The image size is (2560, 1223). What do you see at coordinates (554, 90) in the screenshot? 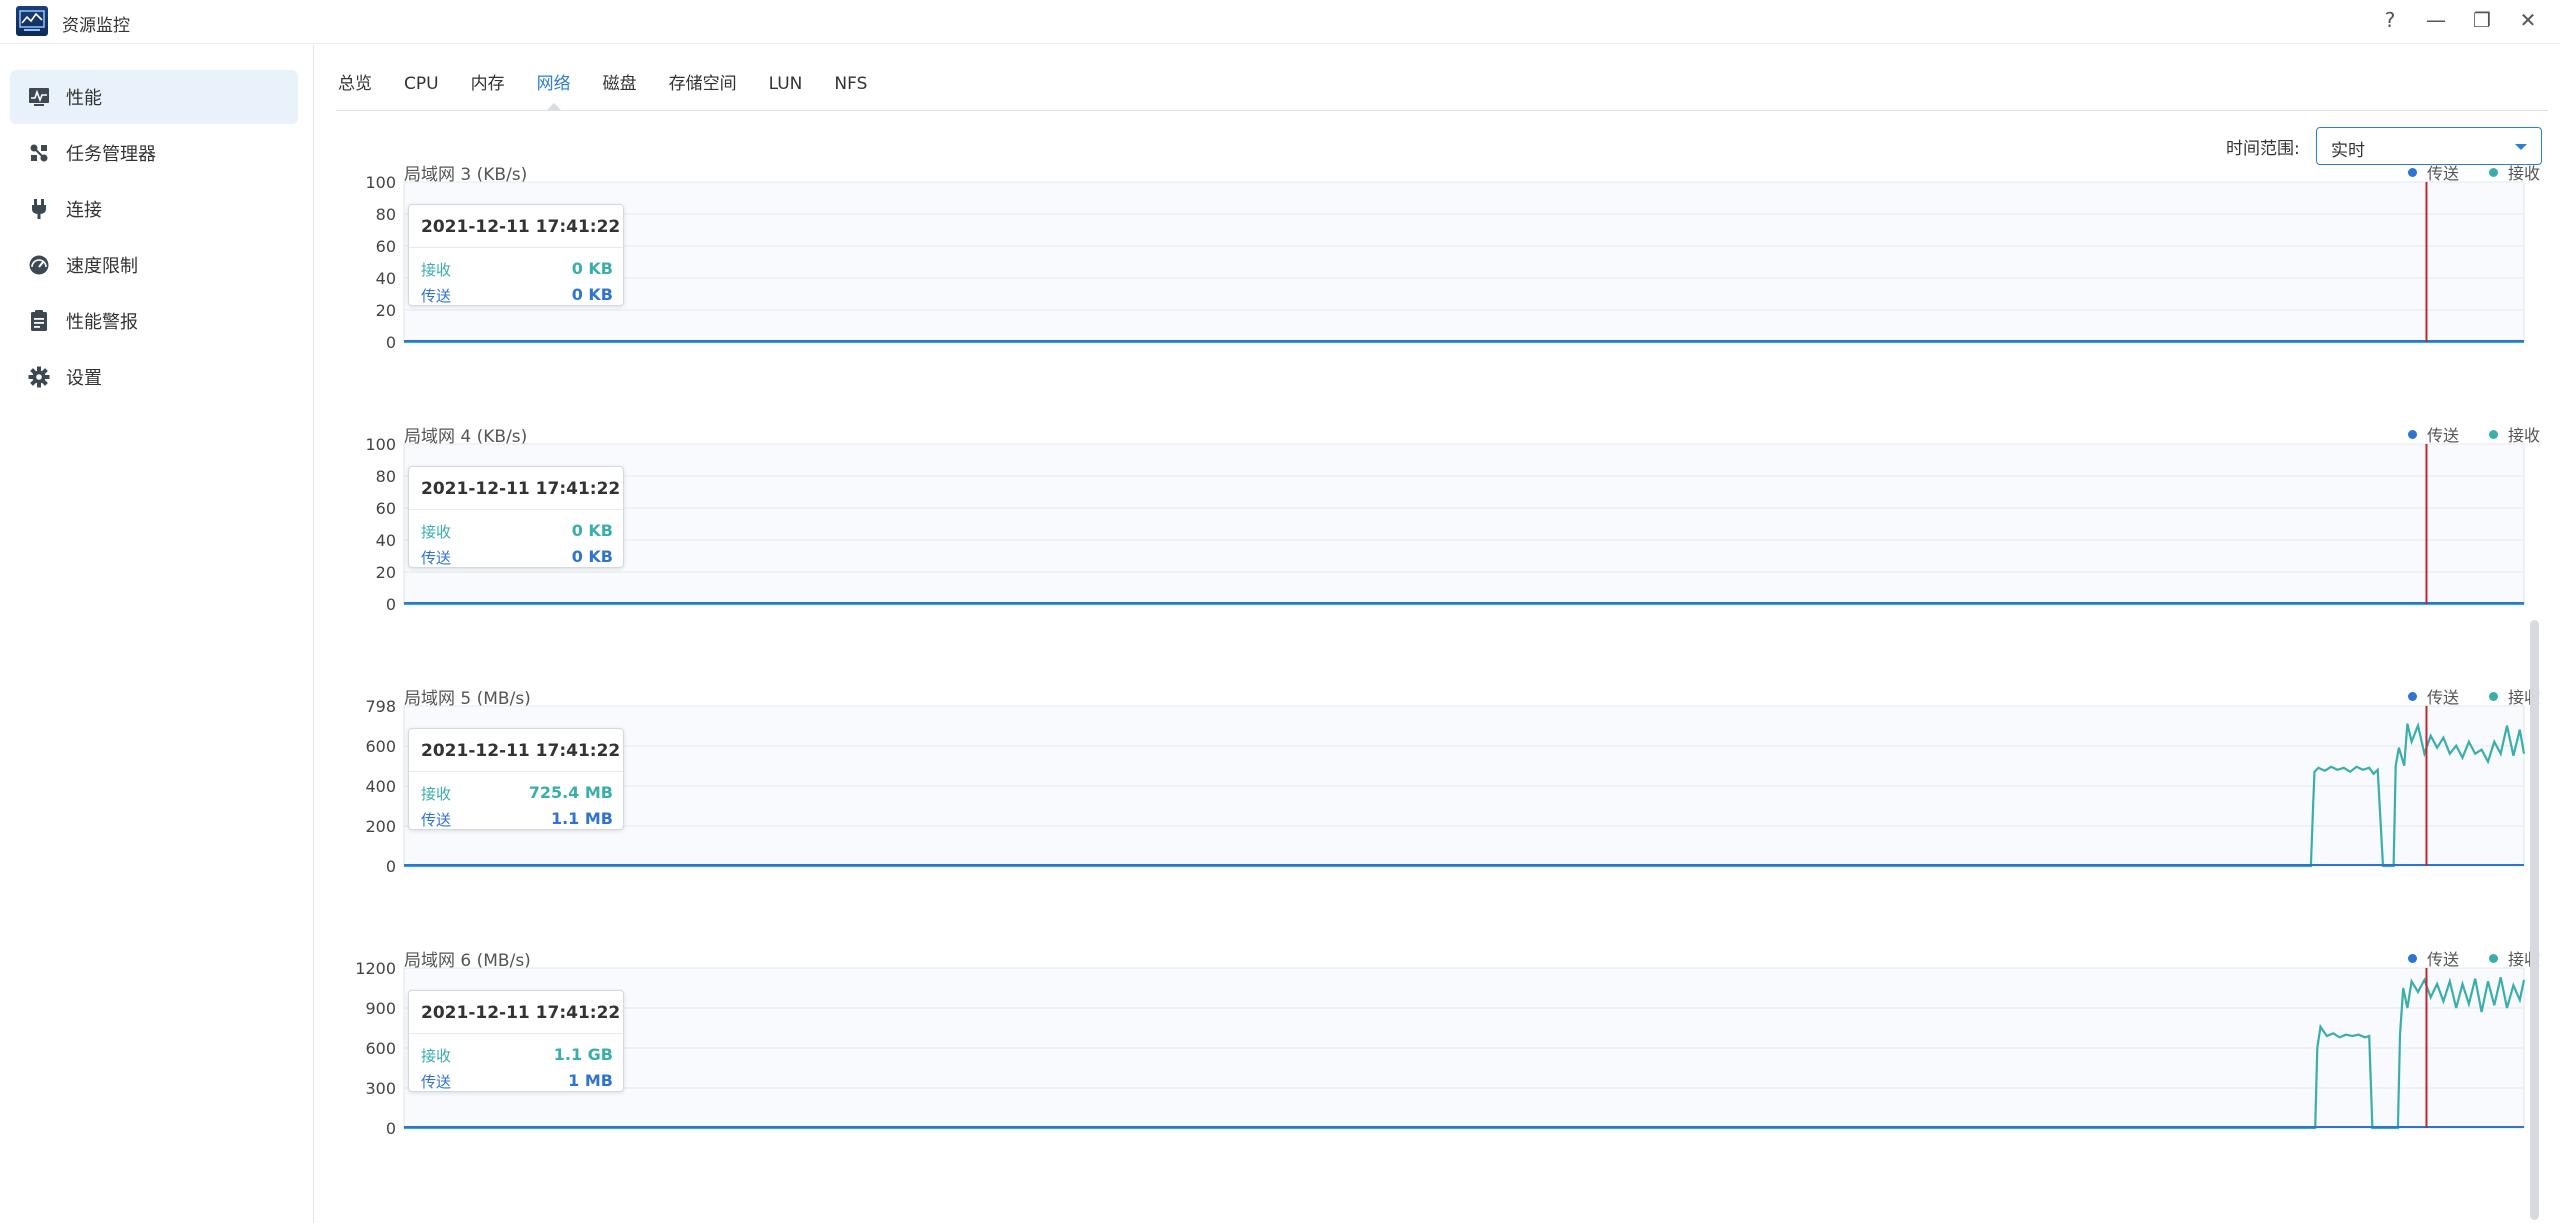
I see `tab-network: 网络` at bounding box center [554, 90].